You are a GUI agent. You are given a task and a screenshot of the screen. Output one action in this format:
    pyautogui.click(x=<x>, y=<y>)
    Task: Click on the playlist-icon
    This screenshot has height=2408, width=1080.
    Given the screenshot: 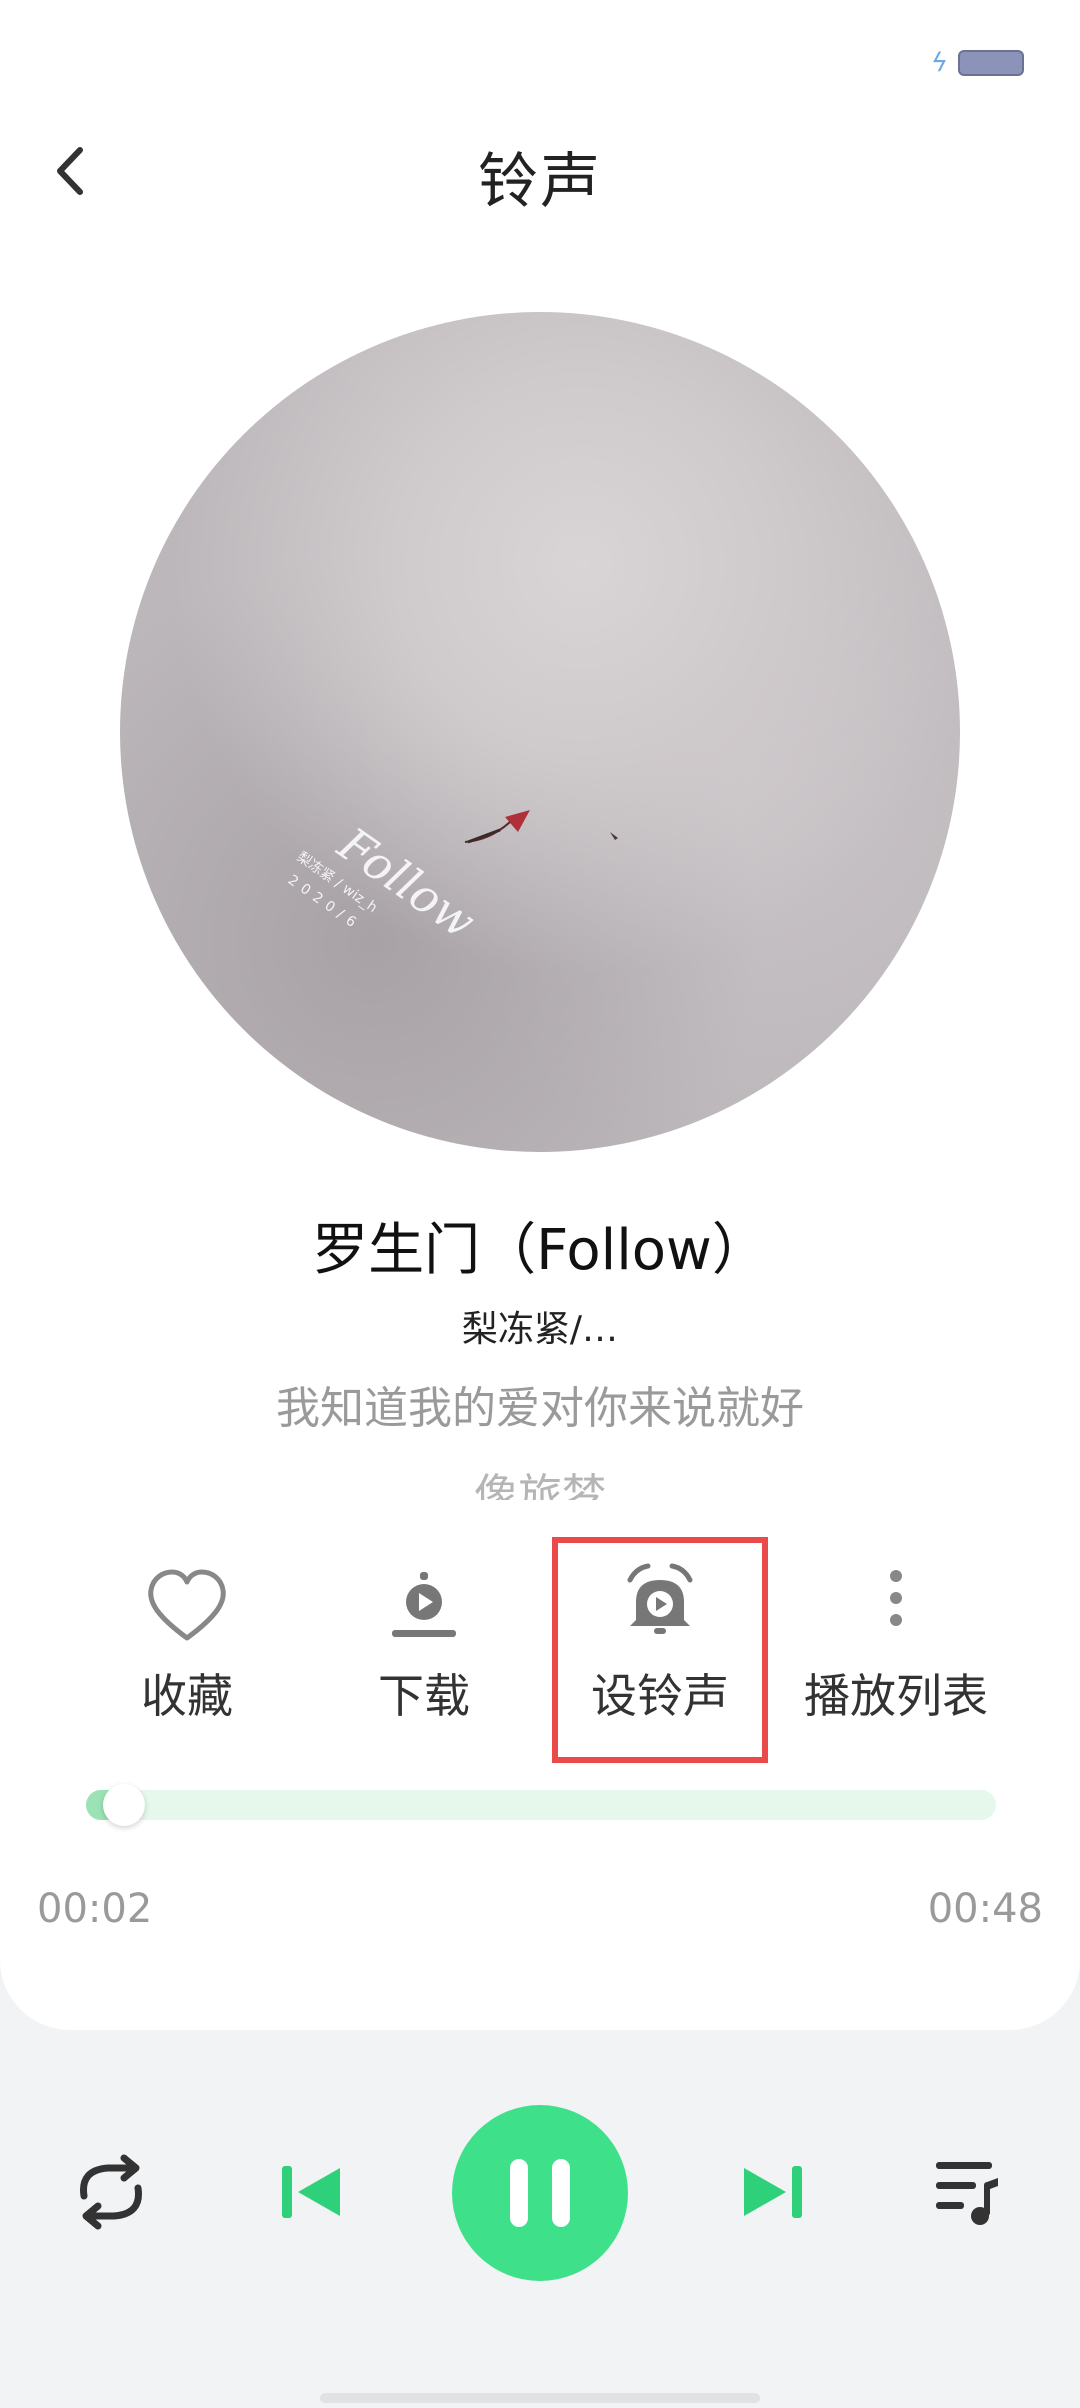 What is the action you would take?
    pyautogui.click(x=967, y=2193)
    